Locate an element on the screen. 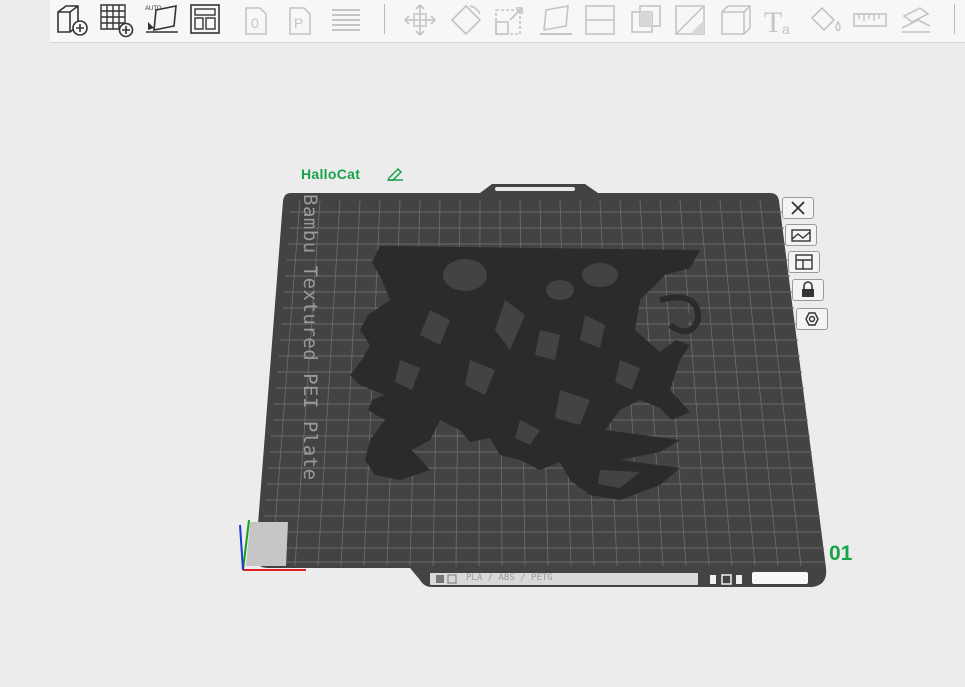  filament-types: PLA / ABS / PETG is located at coordinates (509, 578).